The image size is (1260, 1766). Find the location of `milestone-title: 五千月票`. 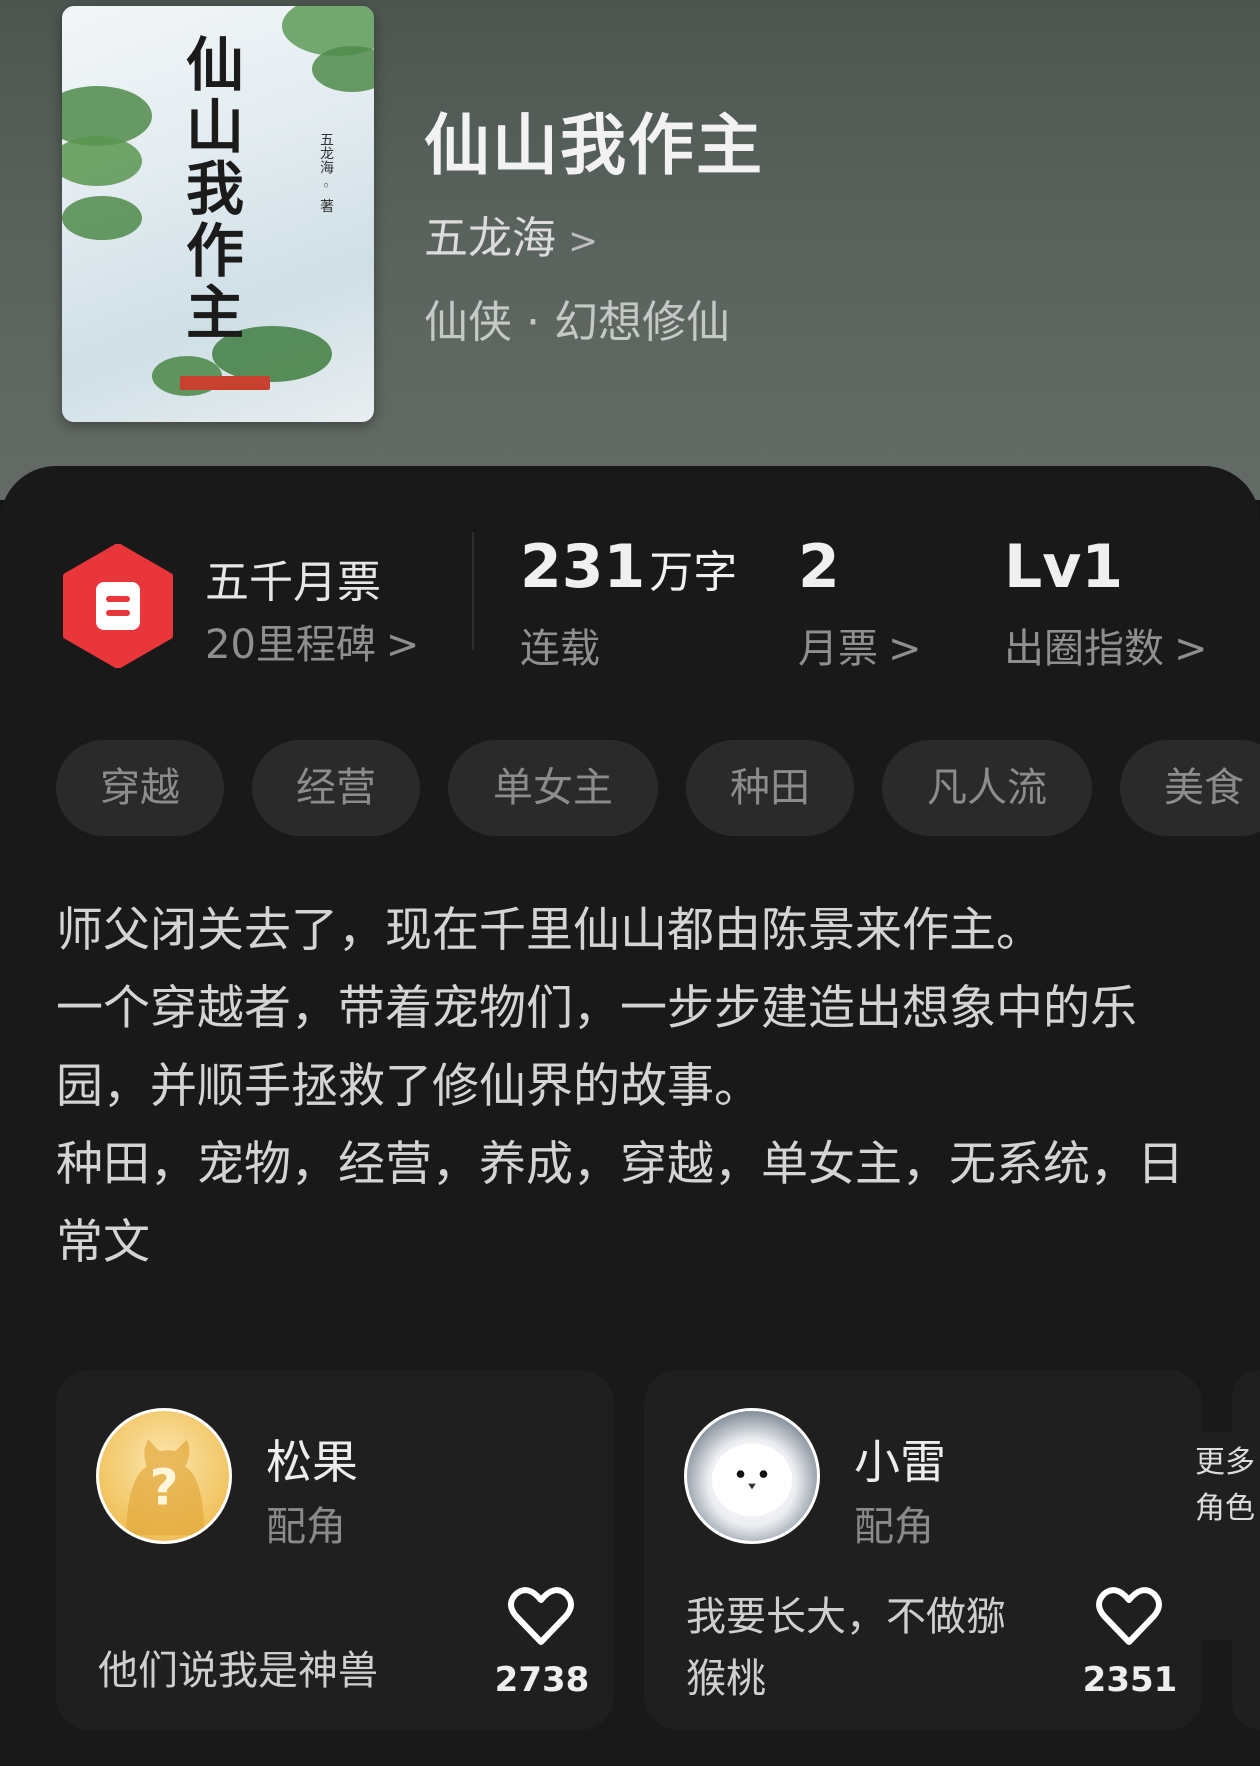

milestone-title: 五千月票 is located at coordinates (293, 582).